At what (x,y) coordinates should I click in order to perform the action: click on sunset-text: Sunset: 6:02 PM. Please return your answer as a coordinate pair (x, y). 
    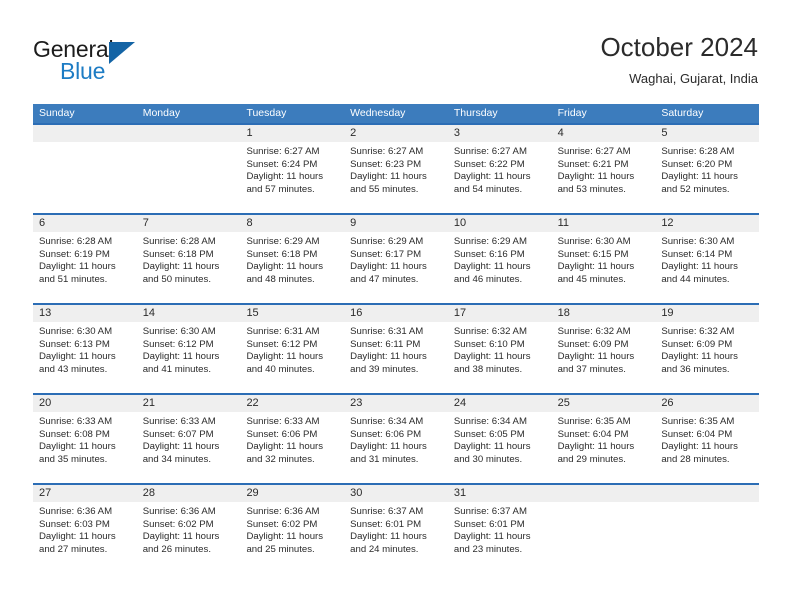
    Looking at the image, I should click on (178, 524).